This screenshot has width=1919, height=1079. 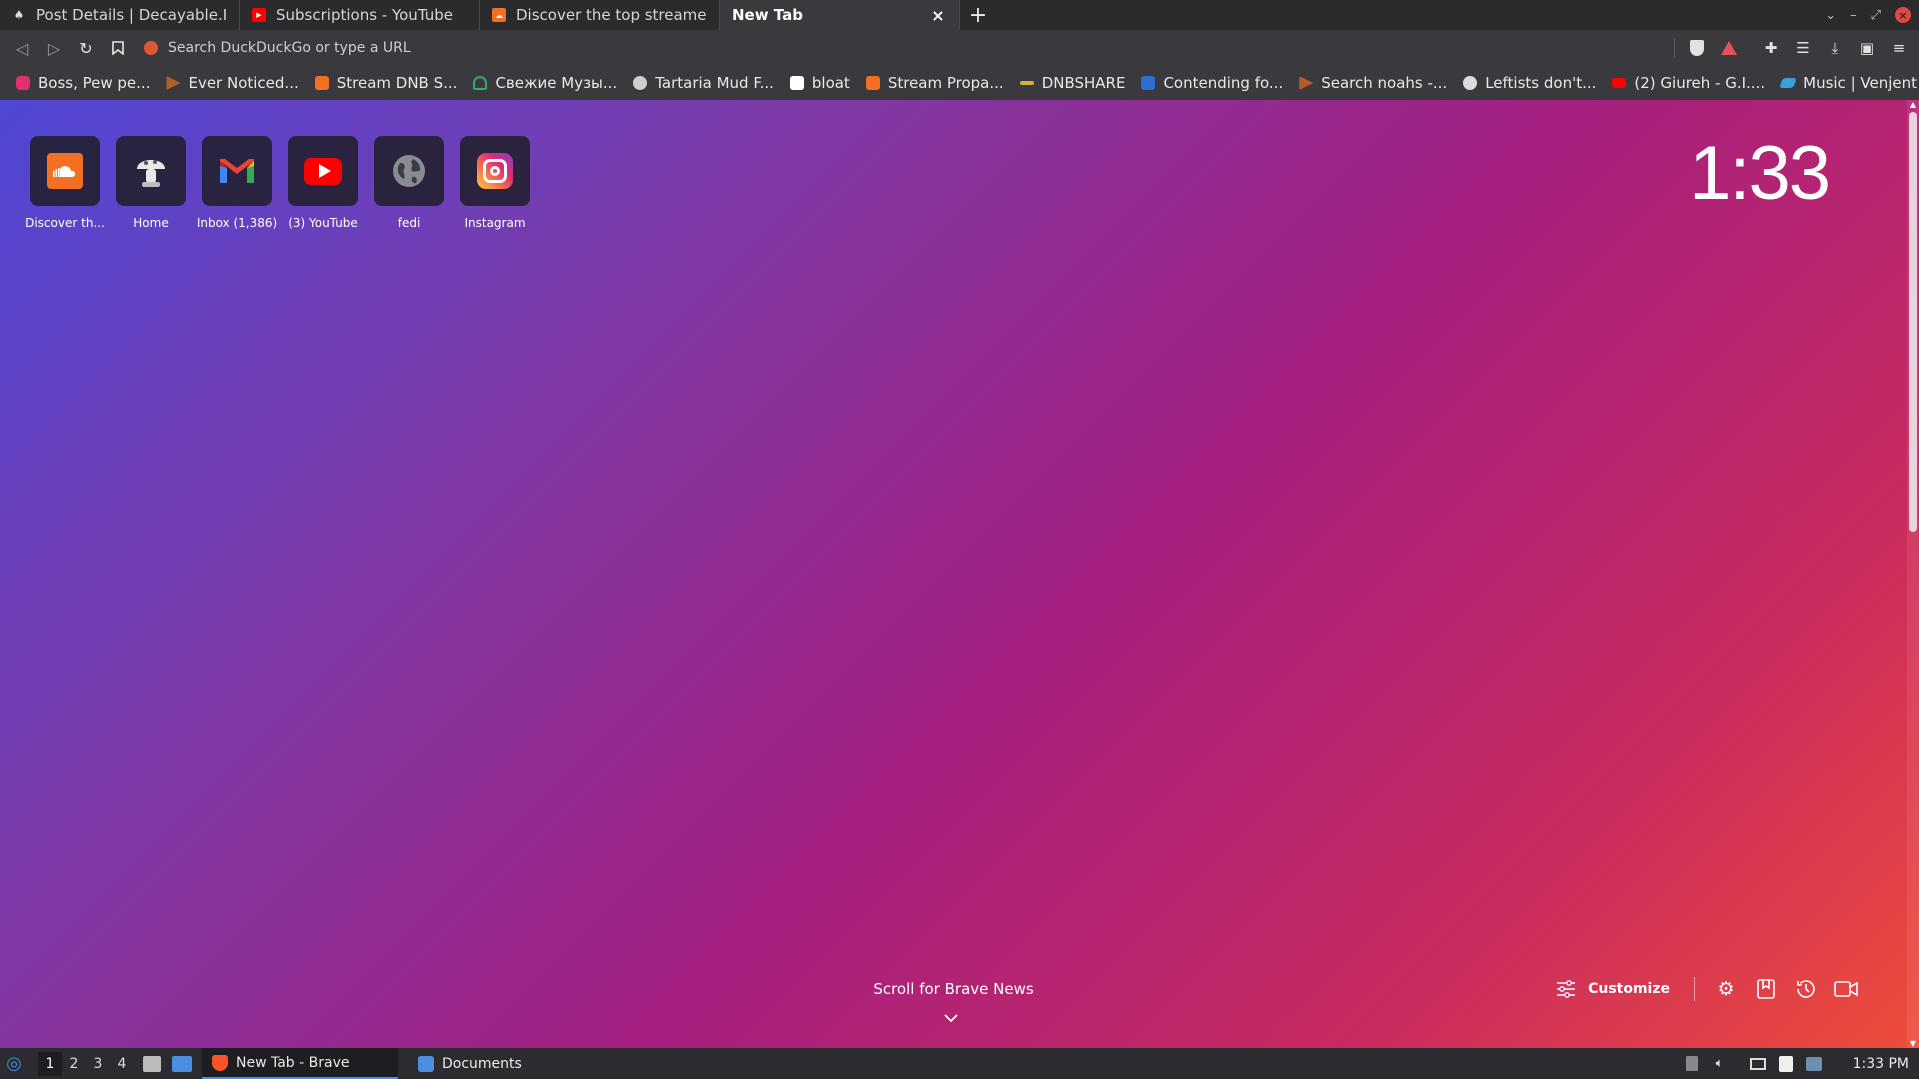 What do you see at coordinates (152, 1064) in the screenshot?
I see `file-cabinet-icon` at bounding box center [152, 1064].